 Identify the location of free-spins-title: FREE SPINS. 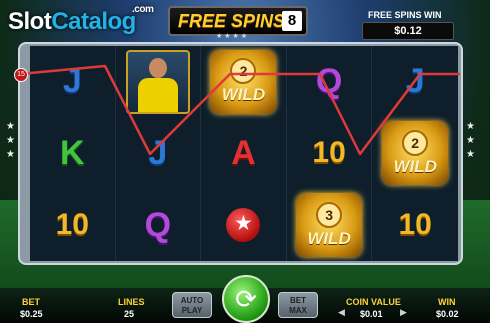
(232, 21).